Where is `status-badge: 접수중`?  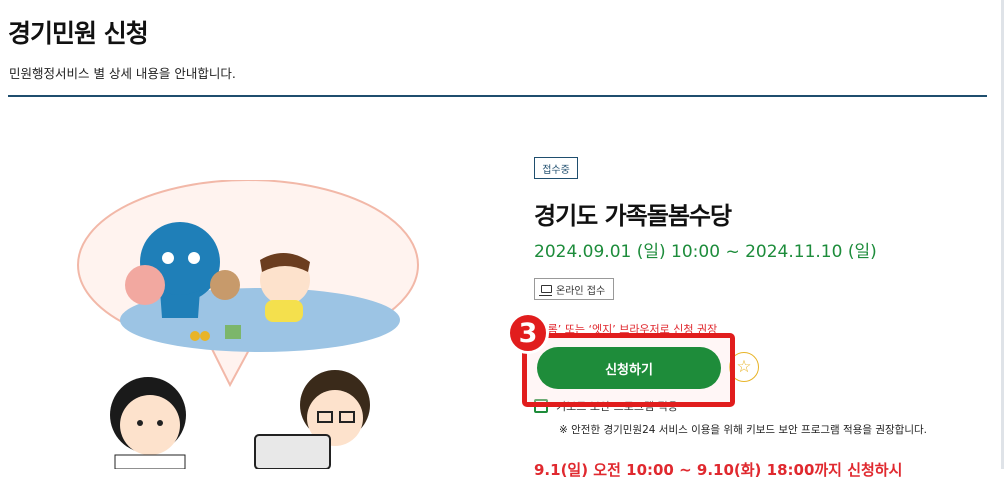
status-badge: 접수중 is located at coordinates (556, 168).